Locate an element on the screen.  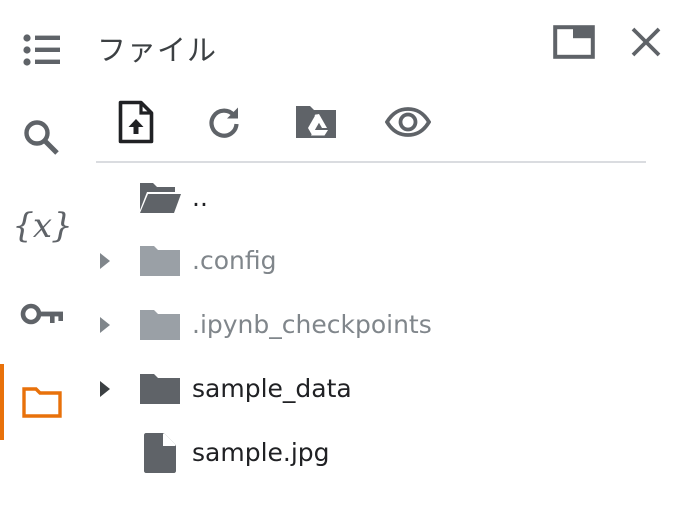
search-button is located at coordinates (42, 138).